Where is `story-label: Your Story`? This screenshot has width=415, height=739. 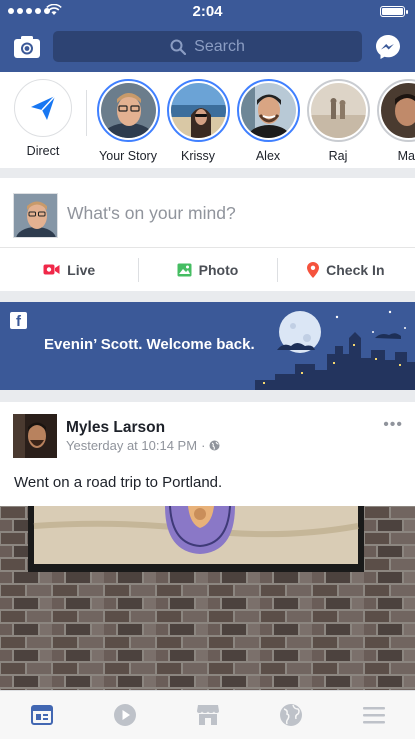 story-label: Your Story is located at coordinates (128, 156).